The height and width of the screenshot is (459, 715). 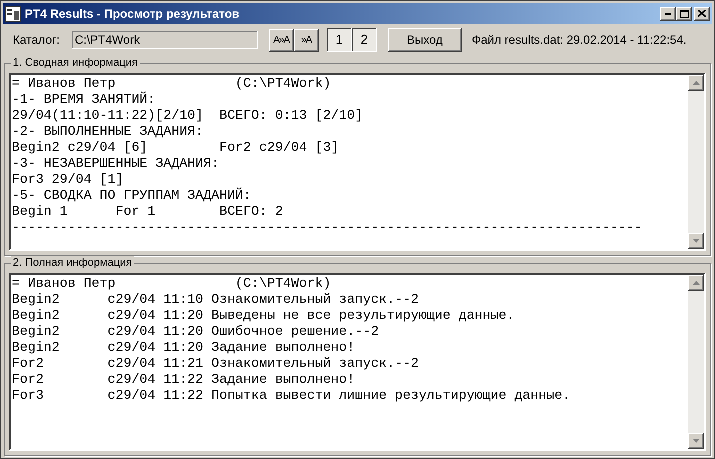 What do you see at coordinates (306, 40) in the screenshot?
I see `font-size-button: »A` at bounding box center [306, 40].